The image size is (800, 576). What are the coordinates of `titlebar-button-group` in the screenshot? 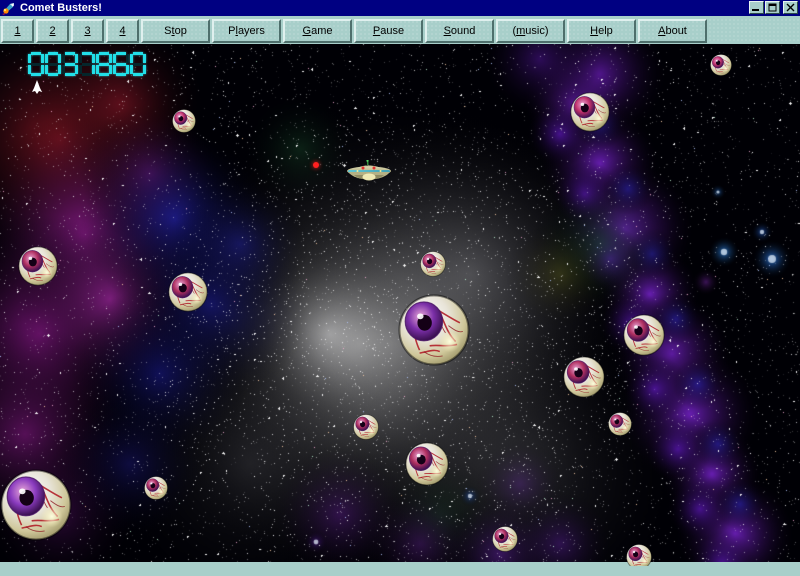 It's located at (773, 7).